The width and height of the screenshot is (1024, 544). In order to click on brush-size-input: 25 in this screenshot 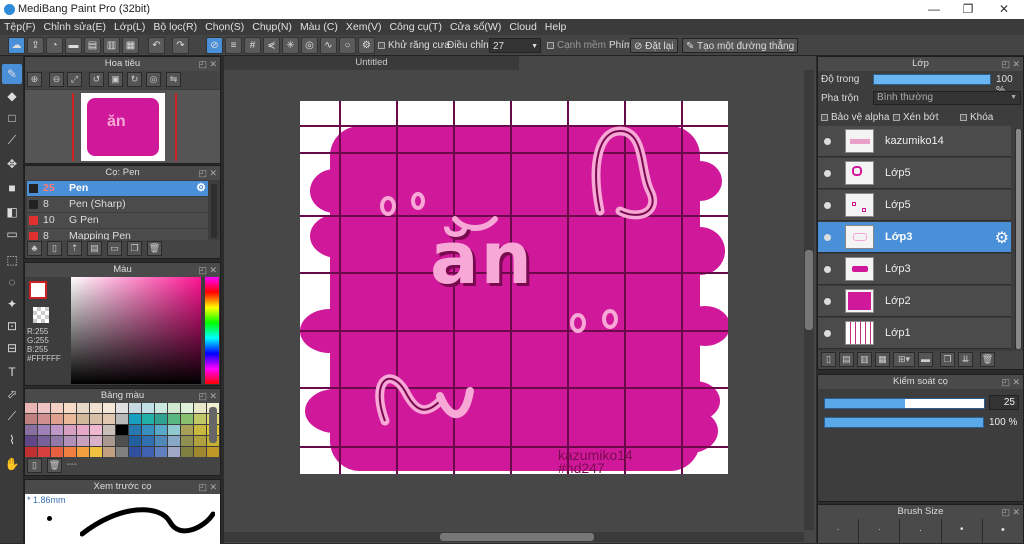, I will do `click(1004, 402)`.